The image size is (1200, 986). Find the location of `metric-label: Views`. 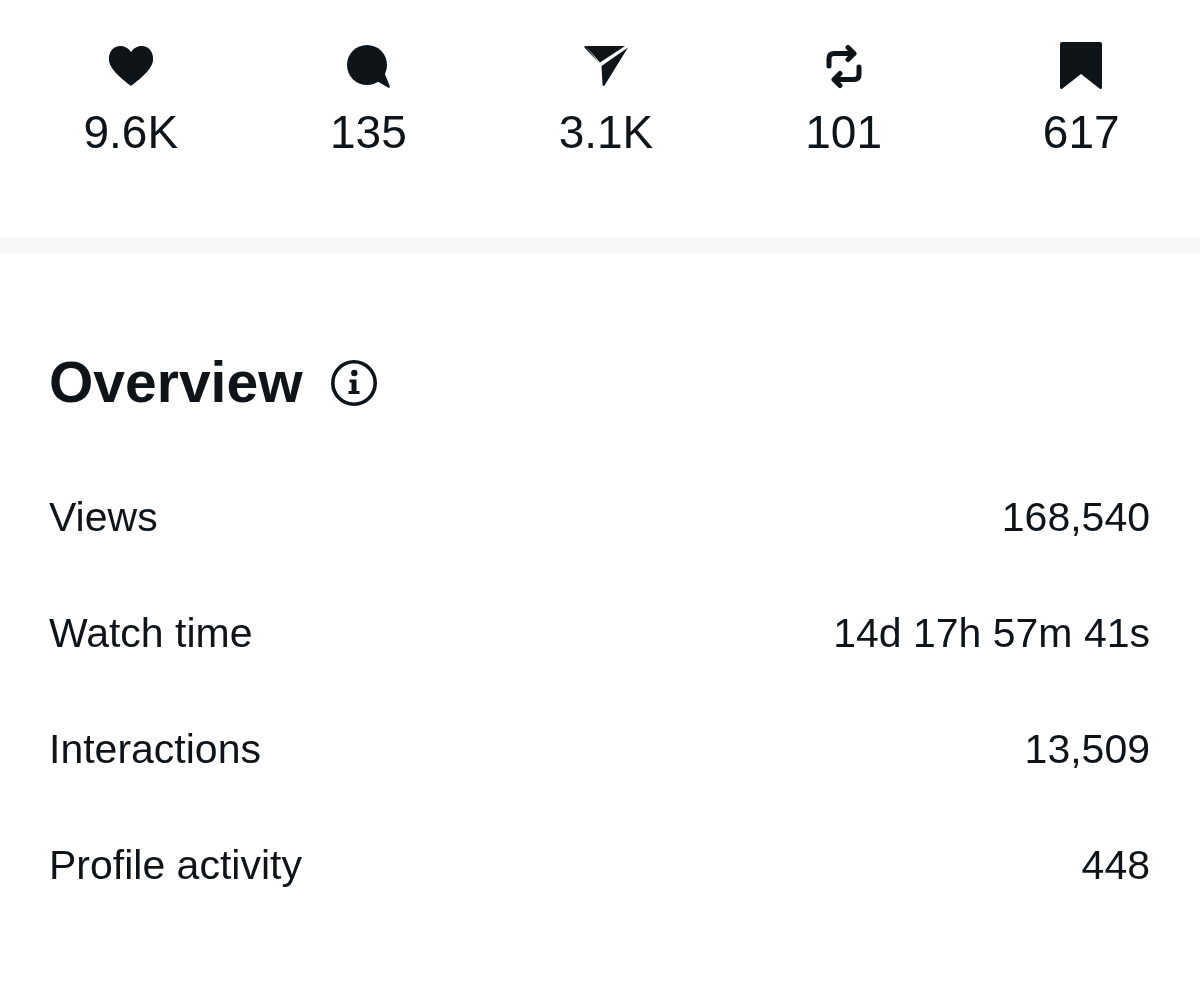

metric-label: Views is located at coordinates (103, 517).